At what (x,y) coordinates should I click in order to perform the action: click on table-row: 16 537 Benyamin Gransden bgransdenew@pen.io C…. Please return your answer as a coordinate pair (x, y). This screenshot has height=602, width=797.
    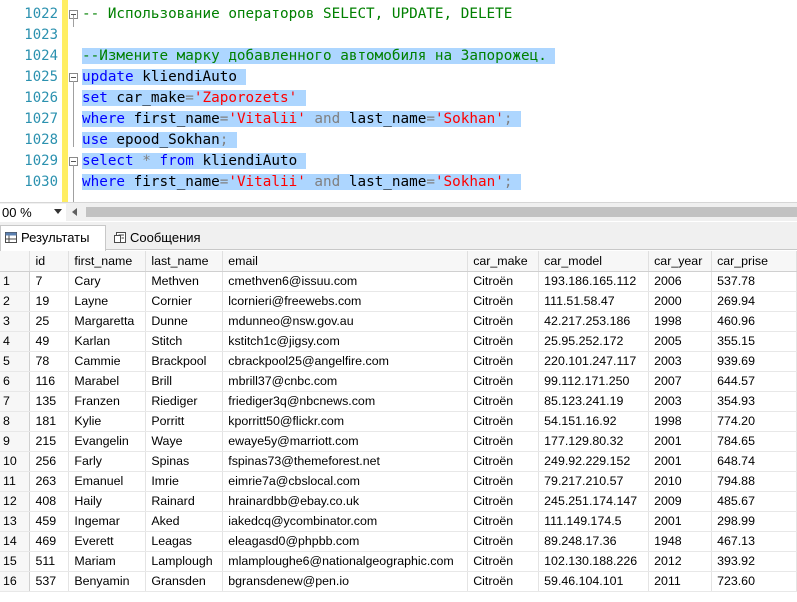
    Looking at the image, I should click on (398, 581).